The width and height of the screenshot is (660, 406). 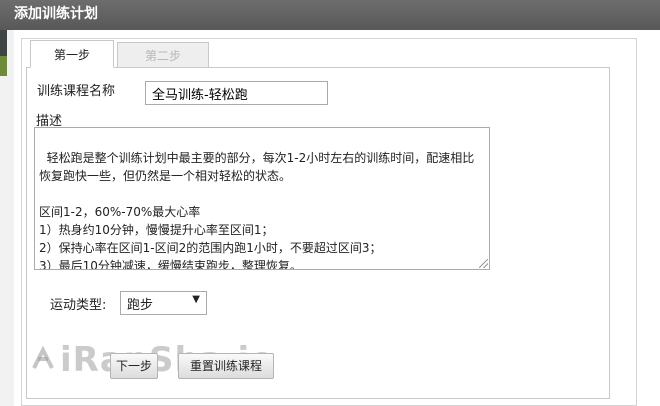 I want to click on left-strip, so click(x=7, y=218).